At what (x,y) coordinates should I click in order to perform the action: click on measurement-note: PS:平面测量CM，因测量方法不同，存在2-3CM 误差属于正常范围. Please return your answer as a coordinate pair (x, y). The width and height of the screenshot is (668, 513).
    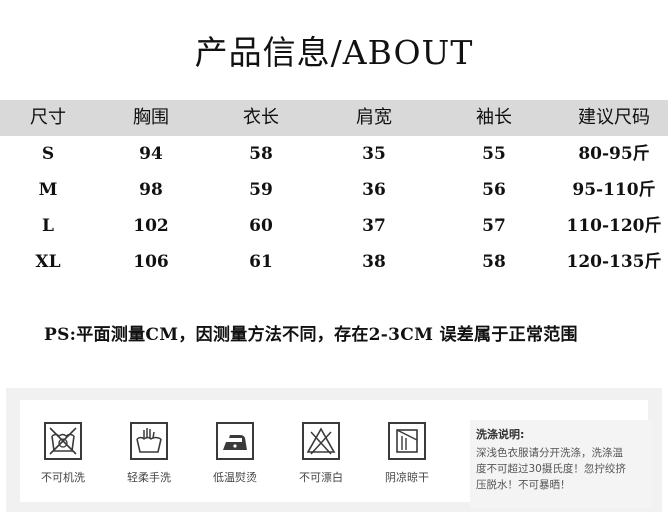
    Looking at the image, I should click on (311, 335).